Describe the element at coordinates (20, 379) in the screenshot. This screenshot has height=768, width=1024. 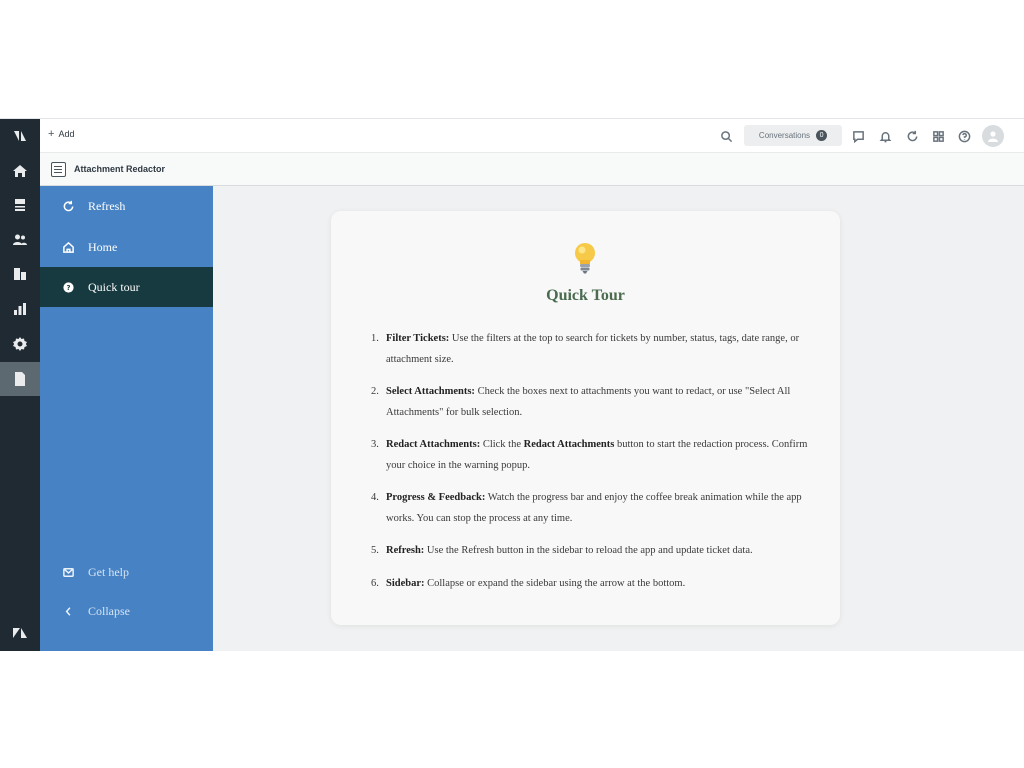
I see `attachment-redactor-app-icon` at that location.